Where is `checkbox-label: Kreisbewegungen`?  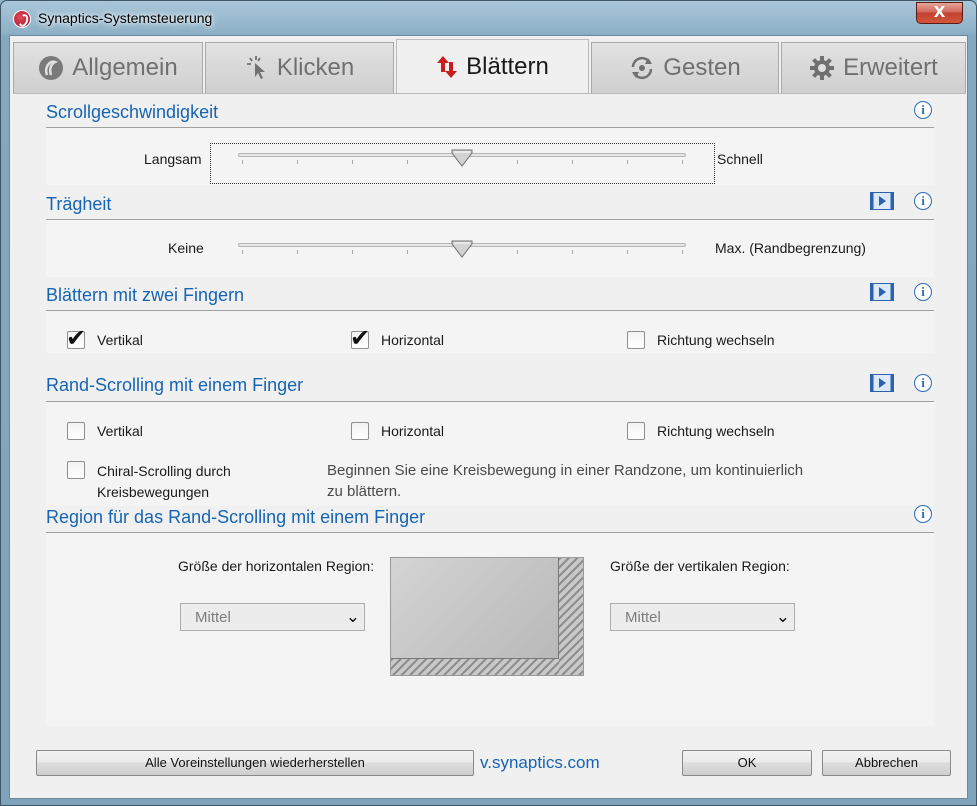
checkbox-label: Kreisbewegungen is located at coordinates (153, 492).